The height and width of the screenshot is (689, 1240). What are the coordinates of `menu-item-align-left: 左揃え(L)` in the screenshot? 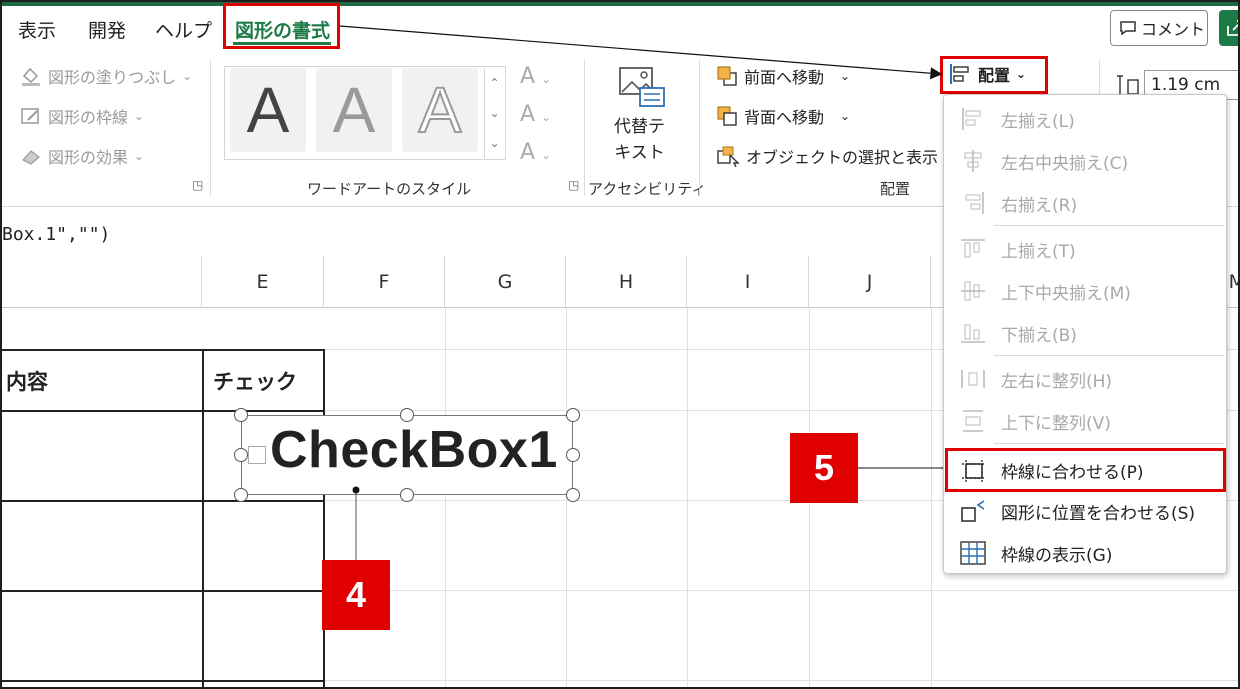 It's located at (1086, 119).